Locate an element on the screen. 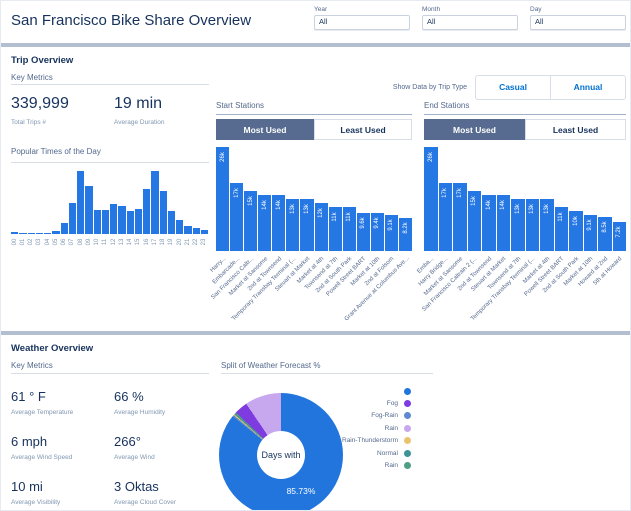 The width and height of the screenshot is (631, 511). weather-metric-value: 61 ° F is located at coordinates (28, 396).